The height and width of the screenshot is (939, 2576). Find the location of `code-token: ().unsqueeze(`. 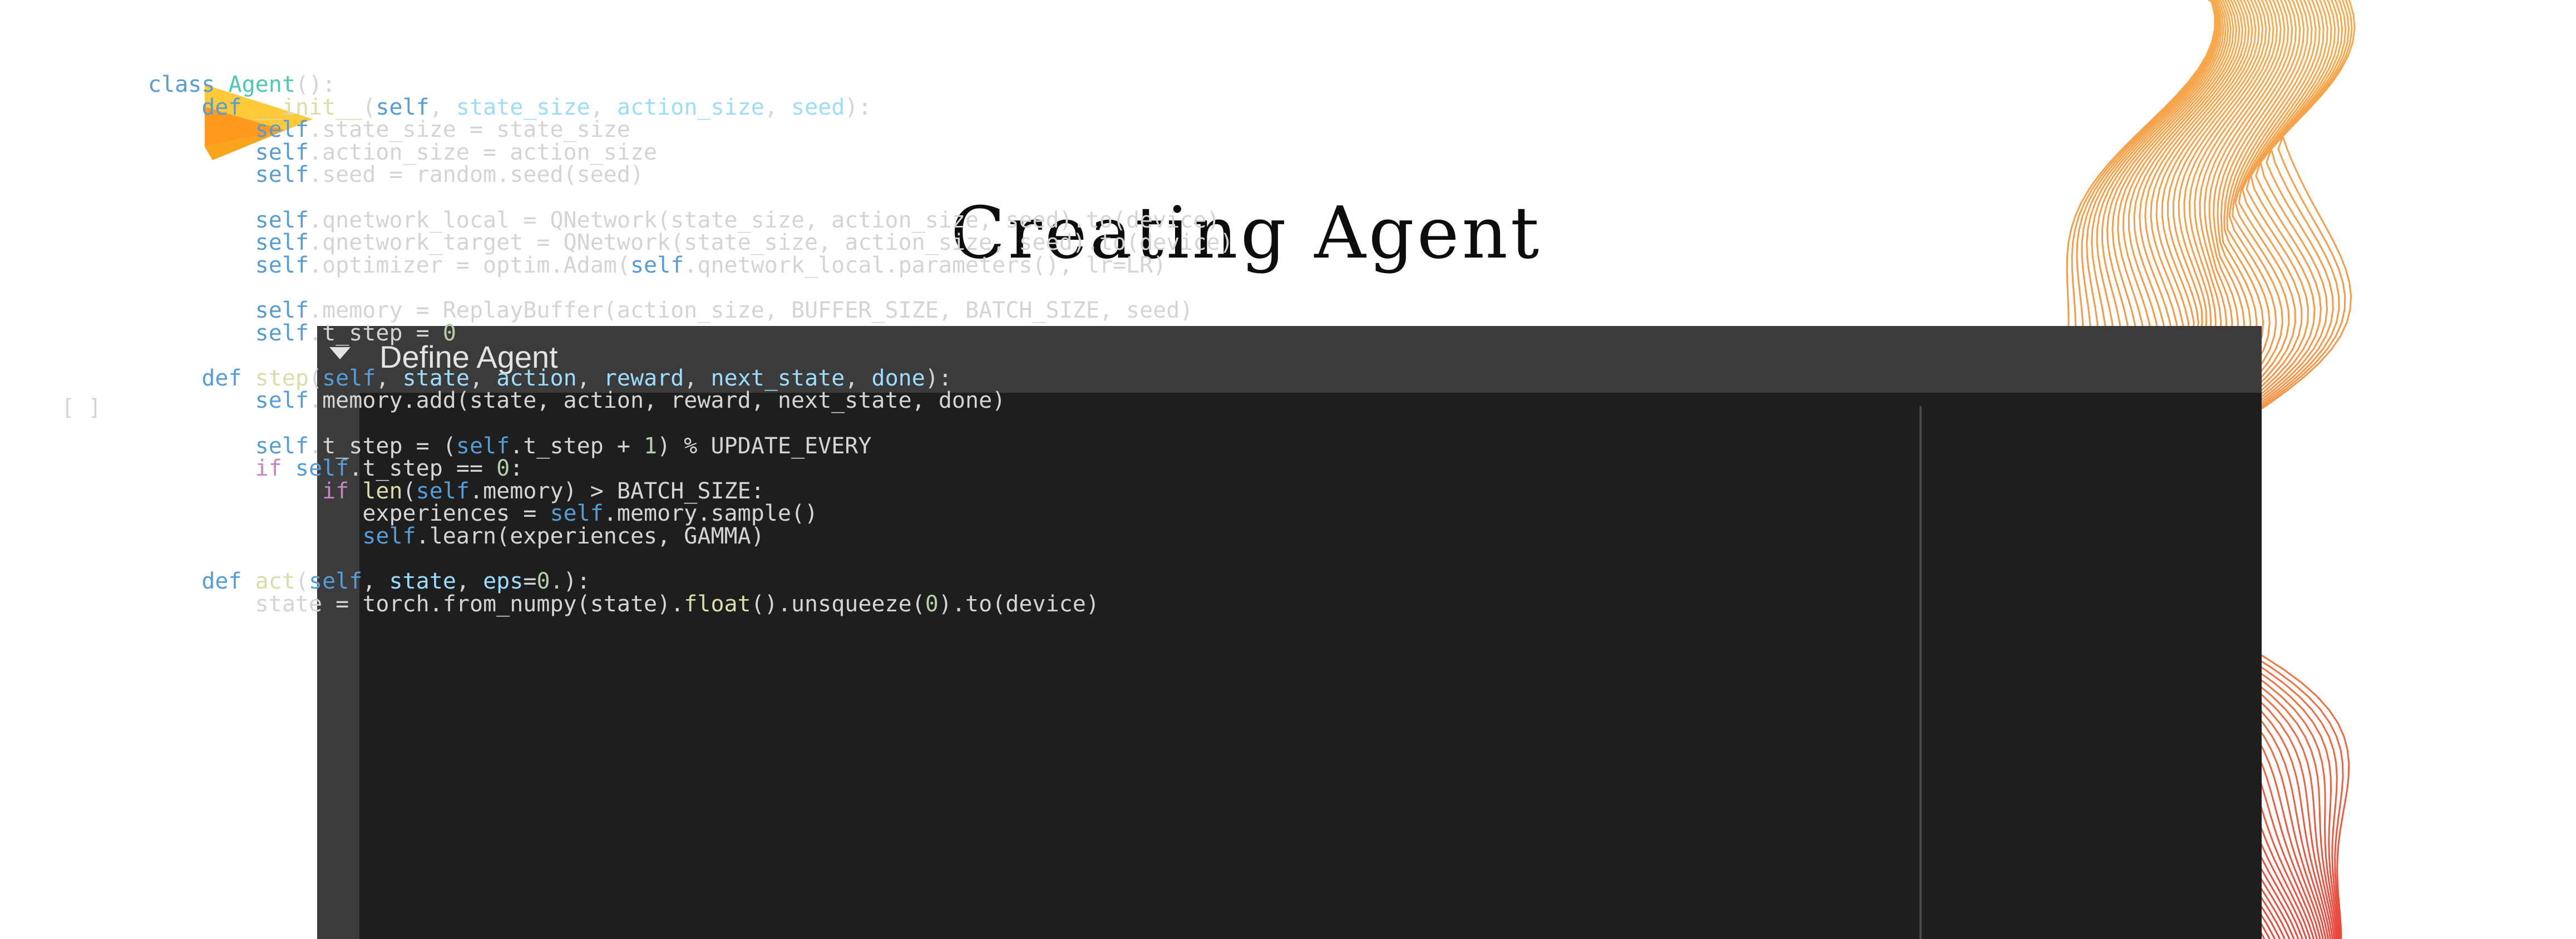

code-token: ().unsqueeze( is located at coordinates (838, 604).